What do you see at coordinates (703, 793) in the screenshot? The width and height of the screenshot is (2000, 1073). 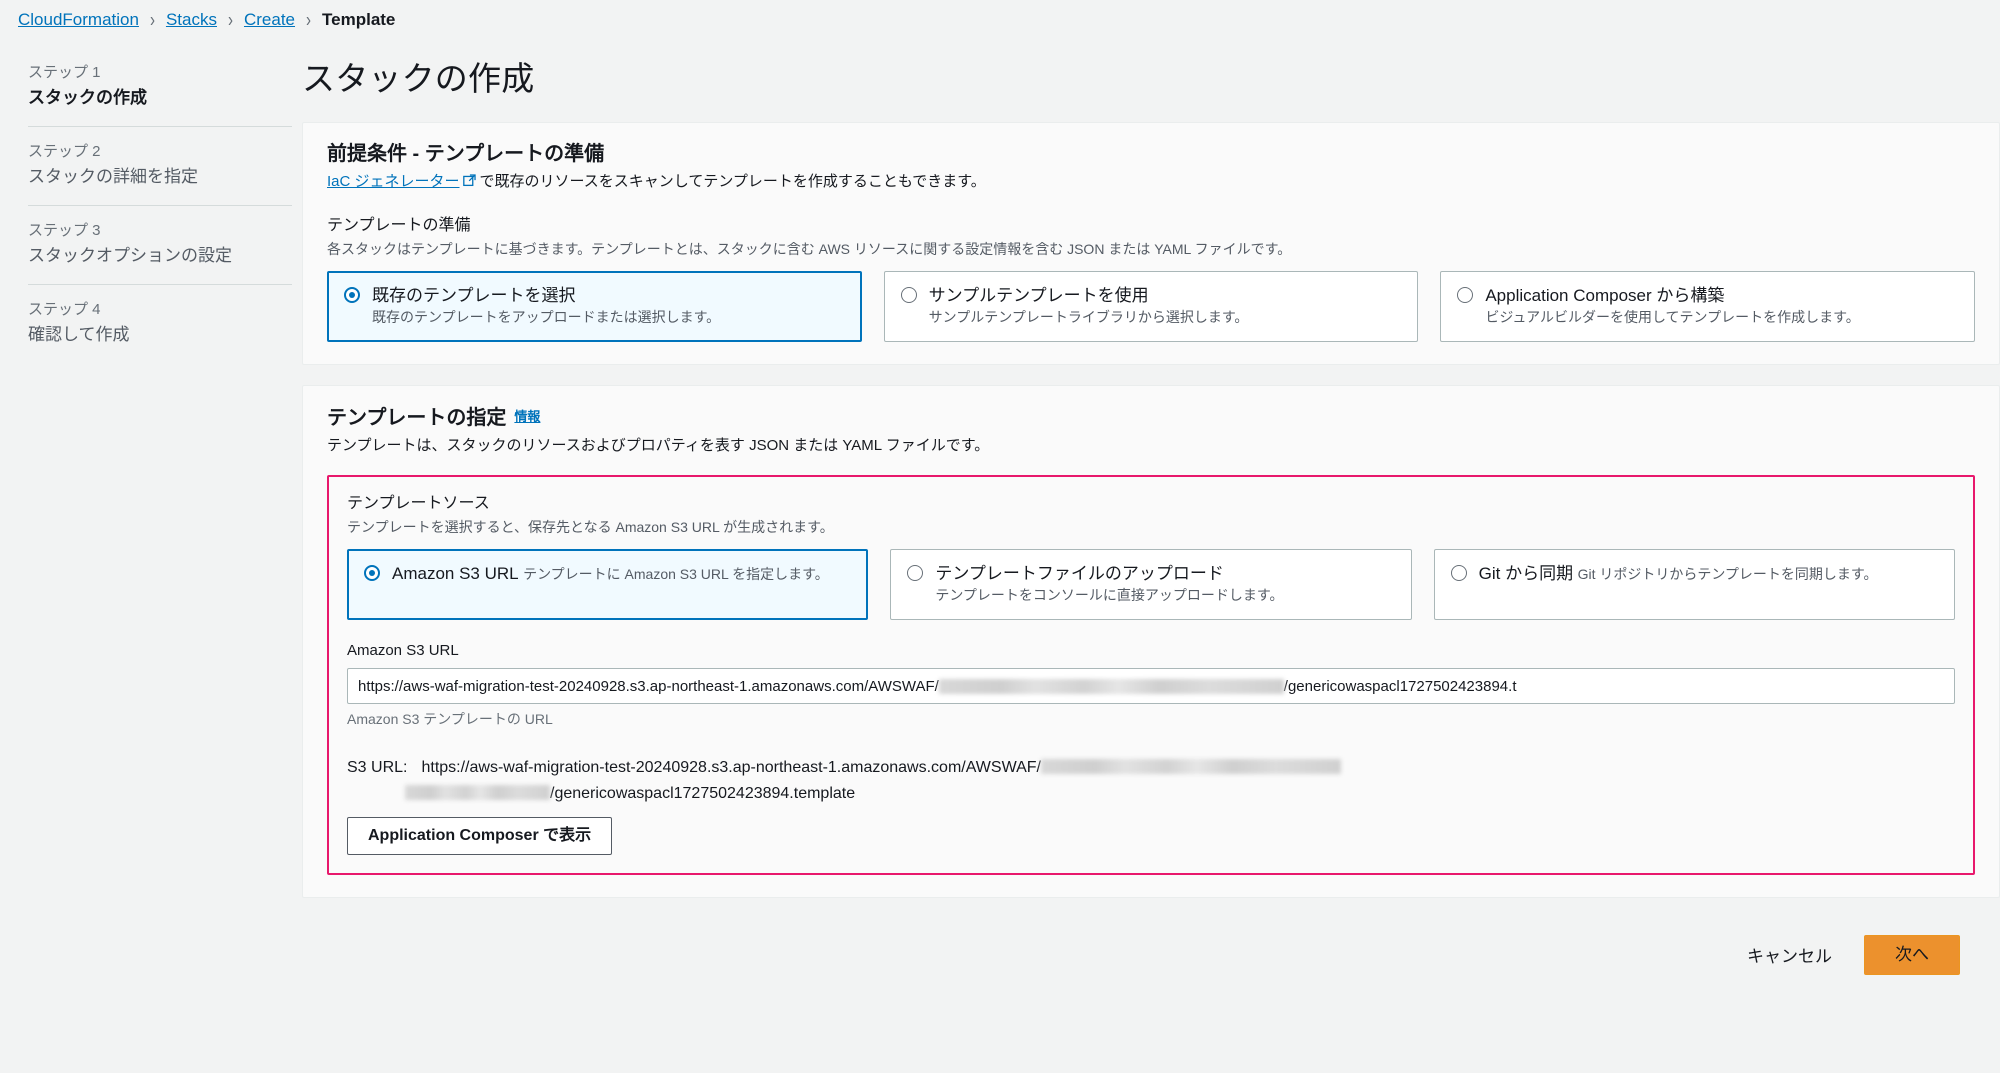 I see `s3-url-readout-suffix: /genericowaspacl1727502423894.template` at bounding box center [703, 793].